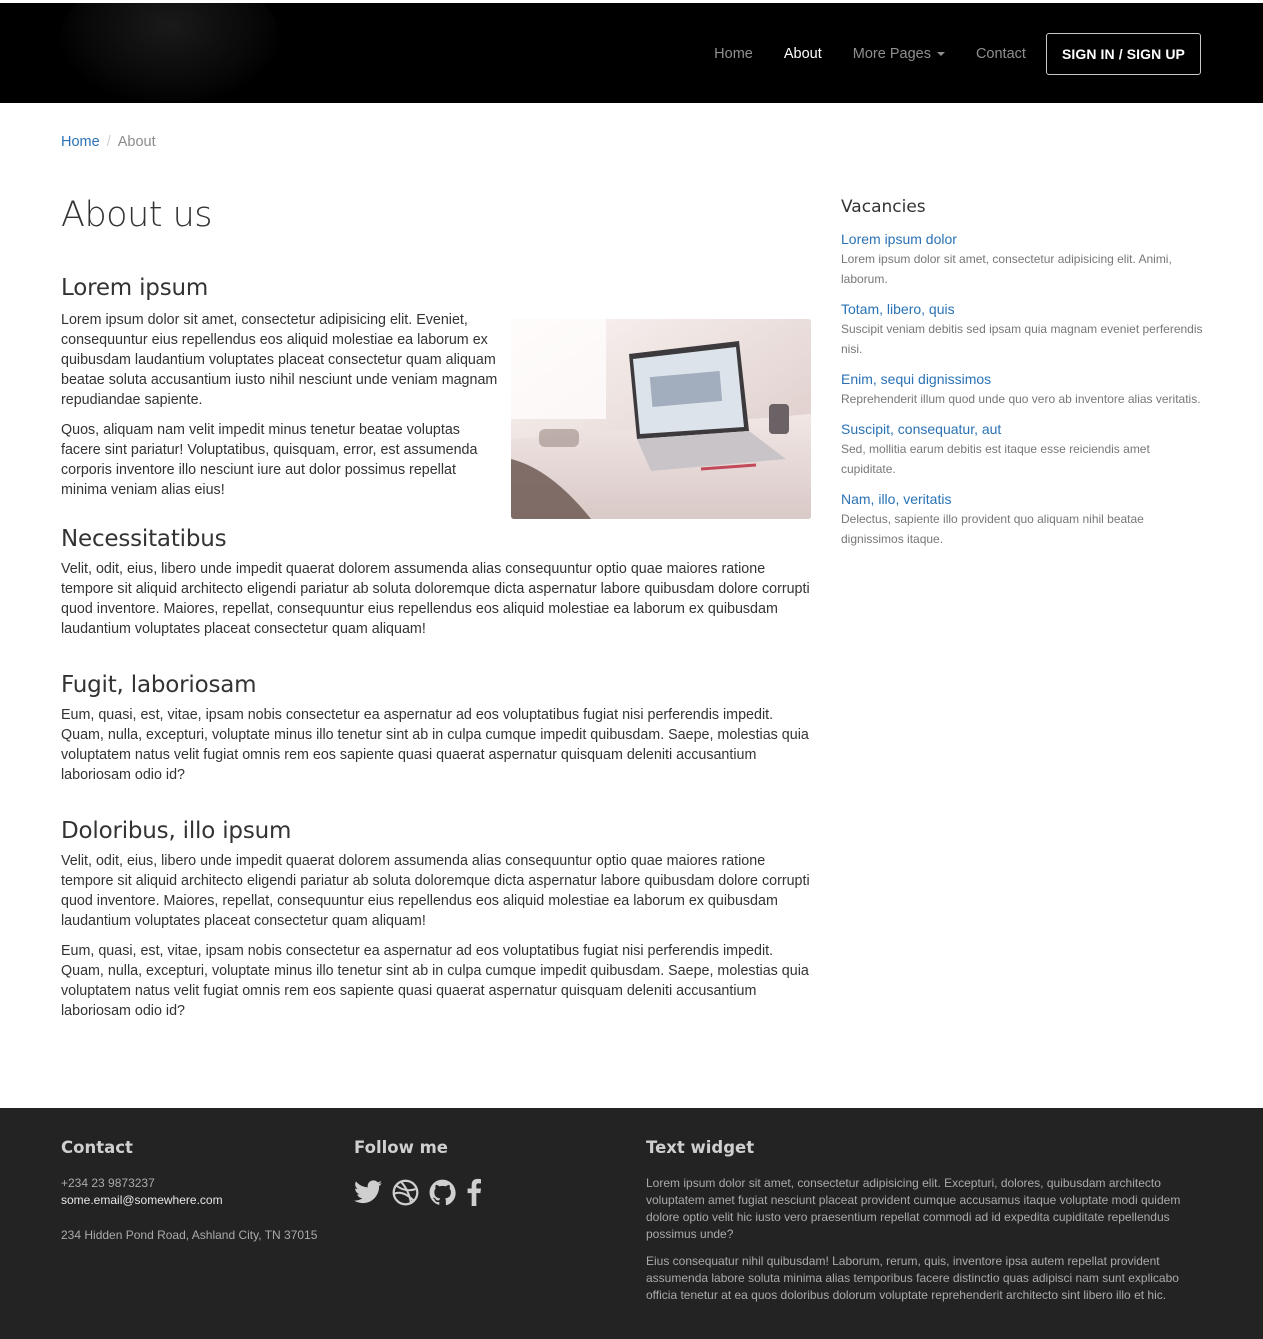  Describe the element at coordinates (159, 685) in the screenshot. I see `section-heading: Fugit, laboriosam` at that location.